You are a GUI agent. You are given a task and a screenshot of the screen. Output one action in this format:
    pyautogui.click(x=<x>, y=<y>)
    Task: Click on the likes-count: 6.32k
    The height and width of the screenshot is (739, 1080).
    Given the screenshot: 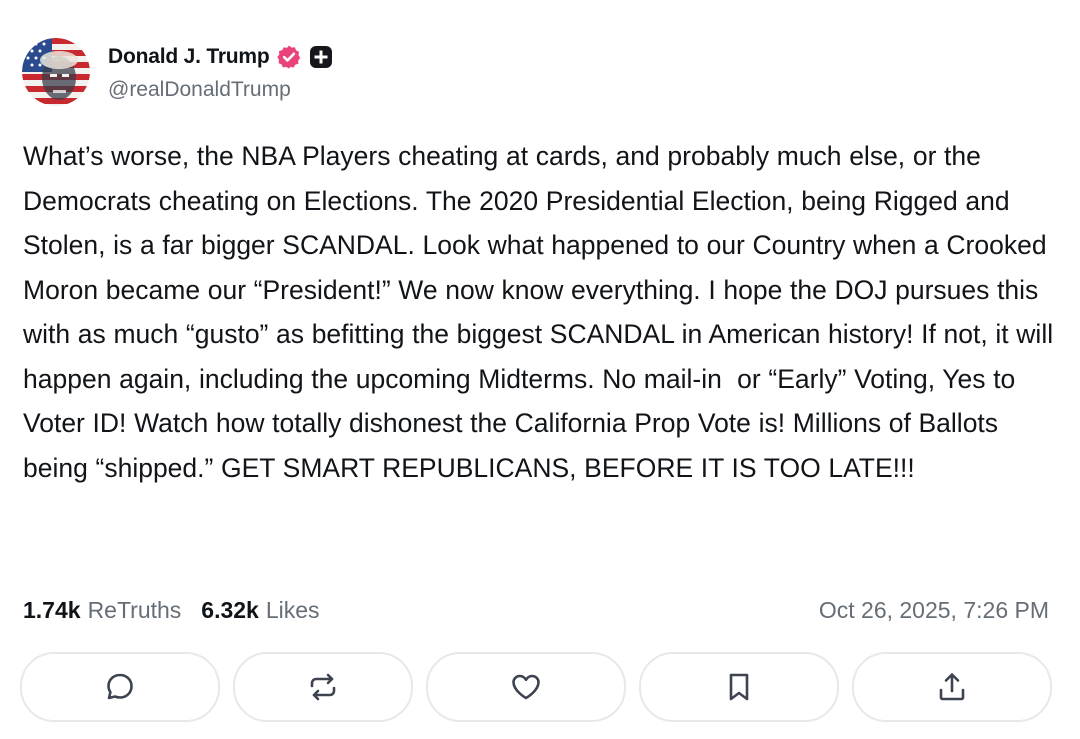 What is the action you would take?
    pyautogui.click(x=230, y=609)
    